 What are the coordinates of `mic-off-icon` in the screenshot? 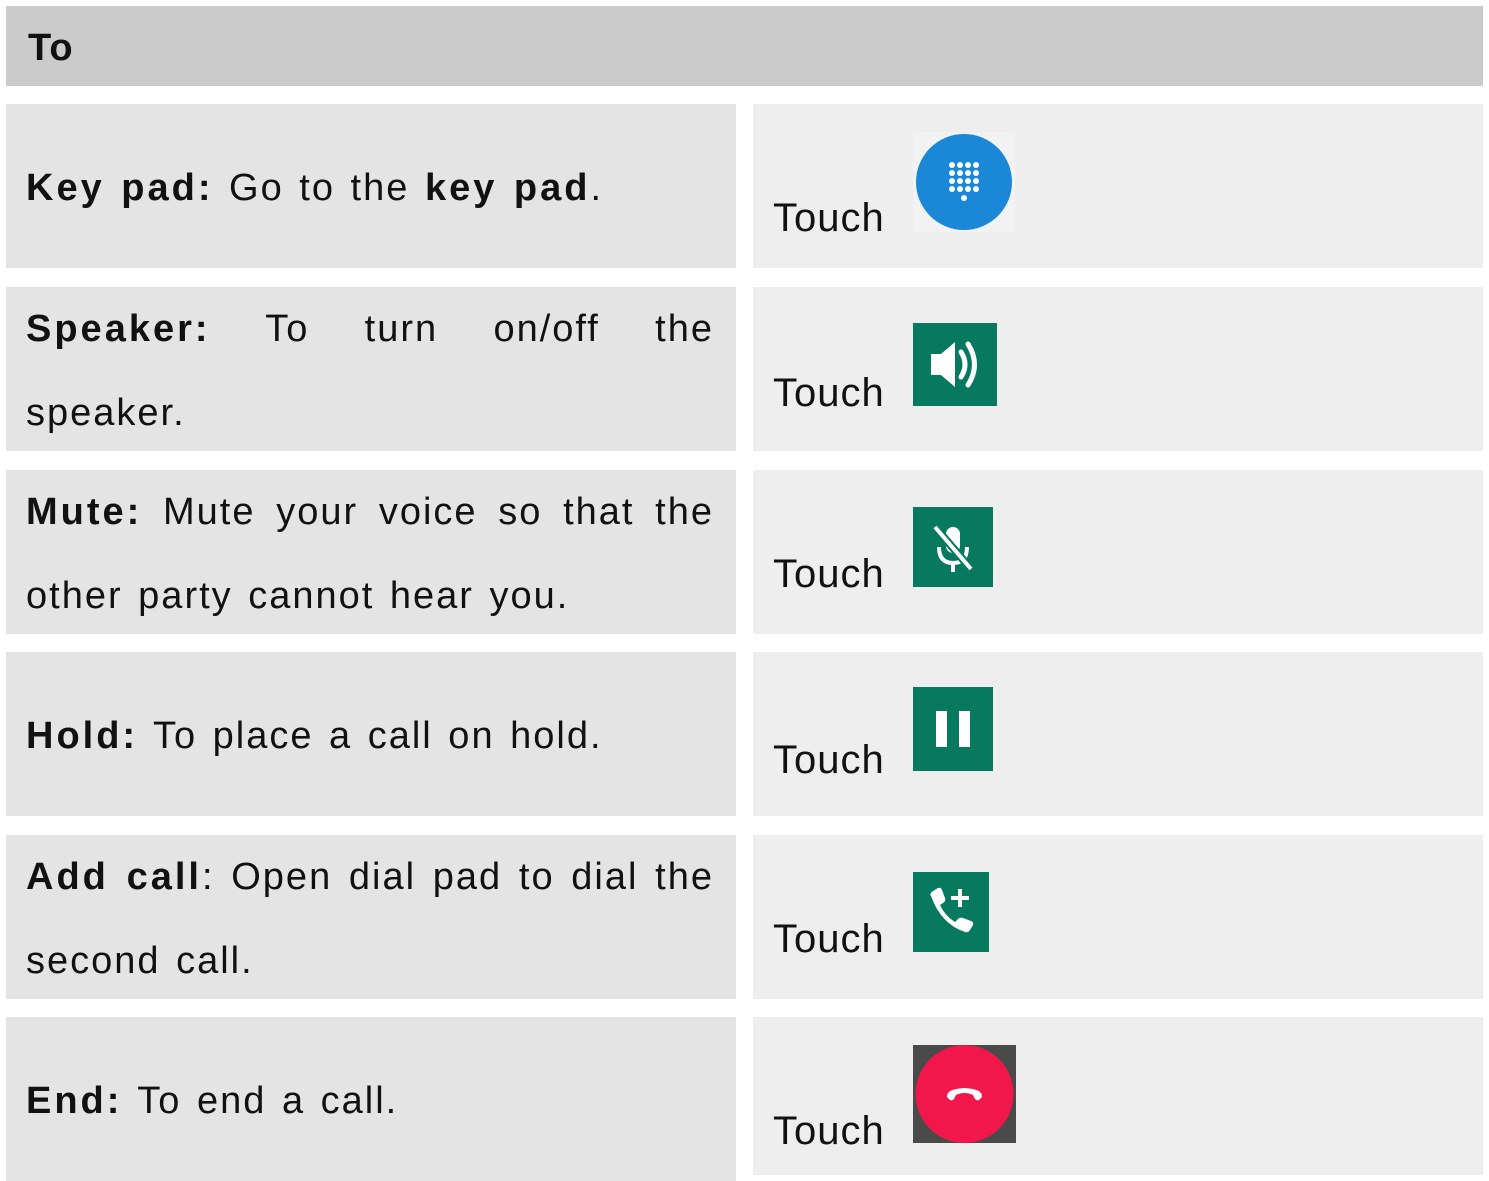 It's located at (953, 547).